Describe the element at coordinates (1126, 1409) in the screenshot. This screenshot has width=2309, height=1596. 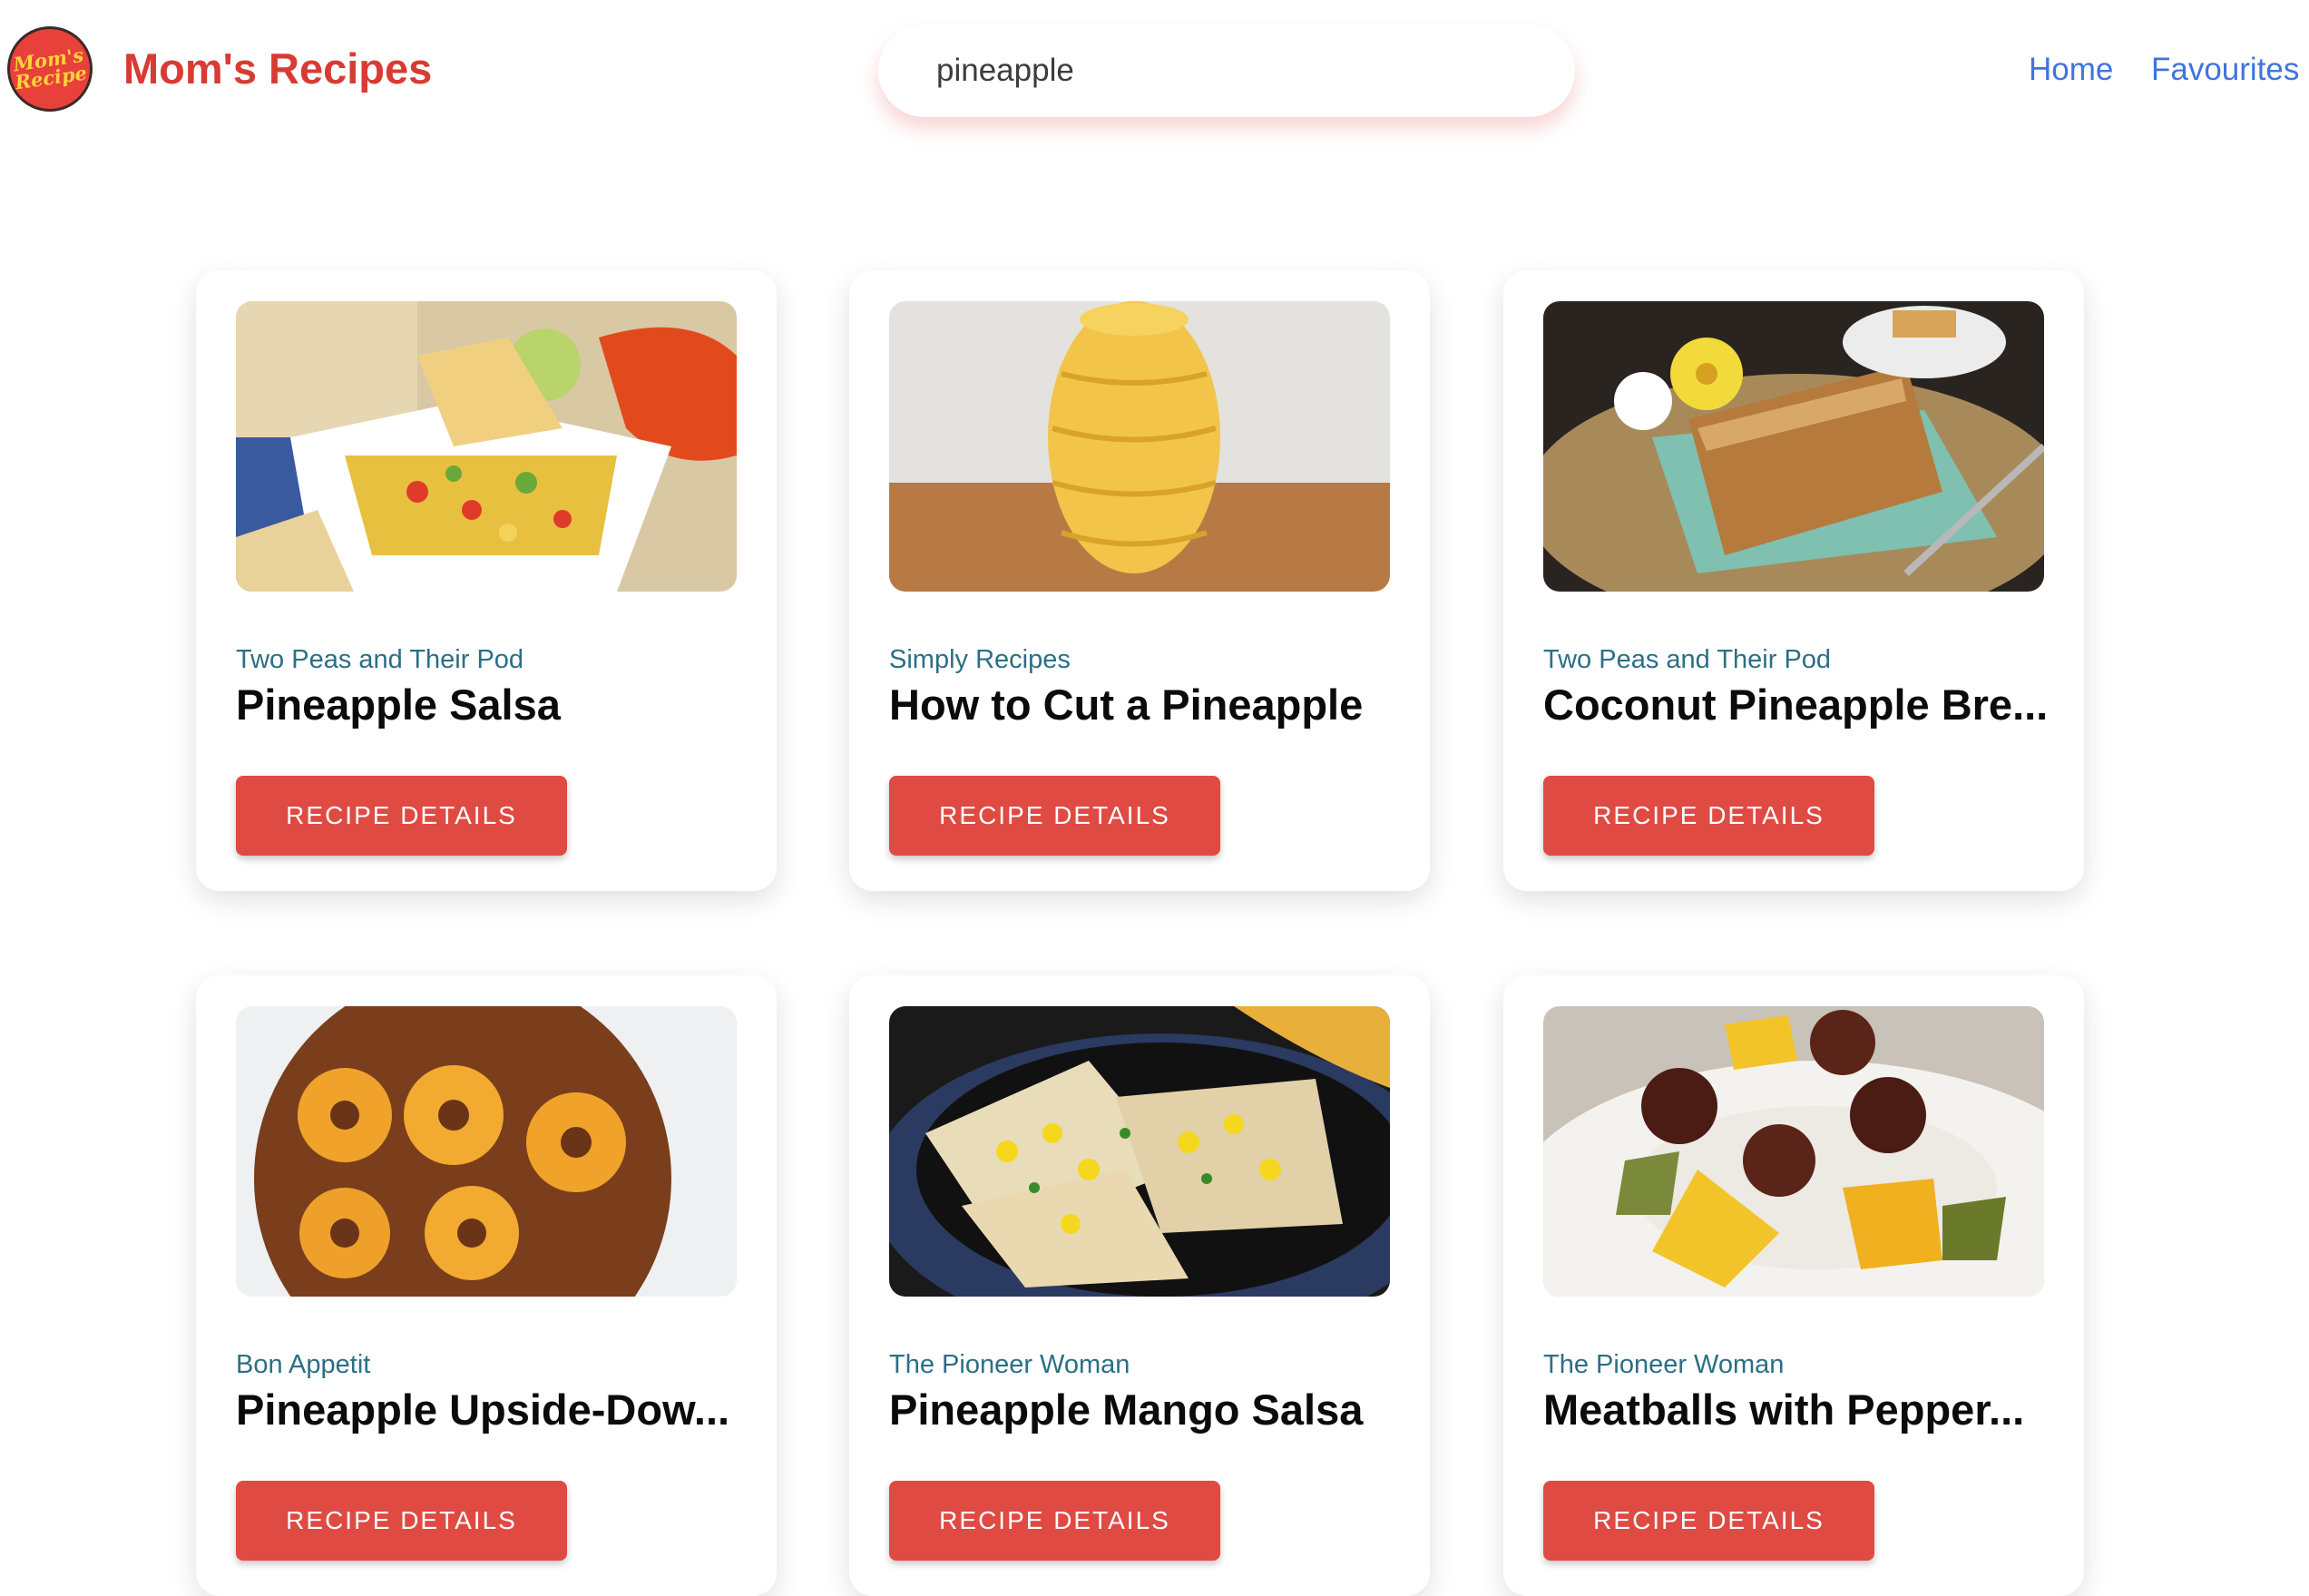
I see `recipe-title: Pineapple Mango Salsa` at that location.